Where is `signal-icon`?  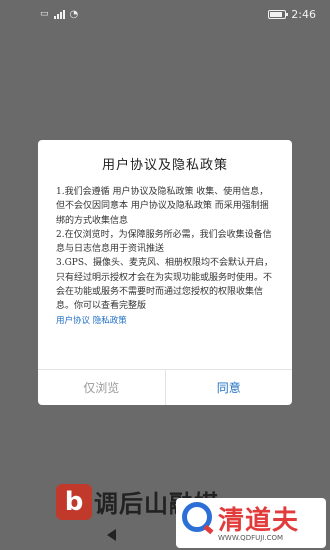 signal-icon is located at coordinates (59, 14).